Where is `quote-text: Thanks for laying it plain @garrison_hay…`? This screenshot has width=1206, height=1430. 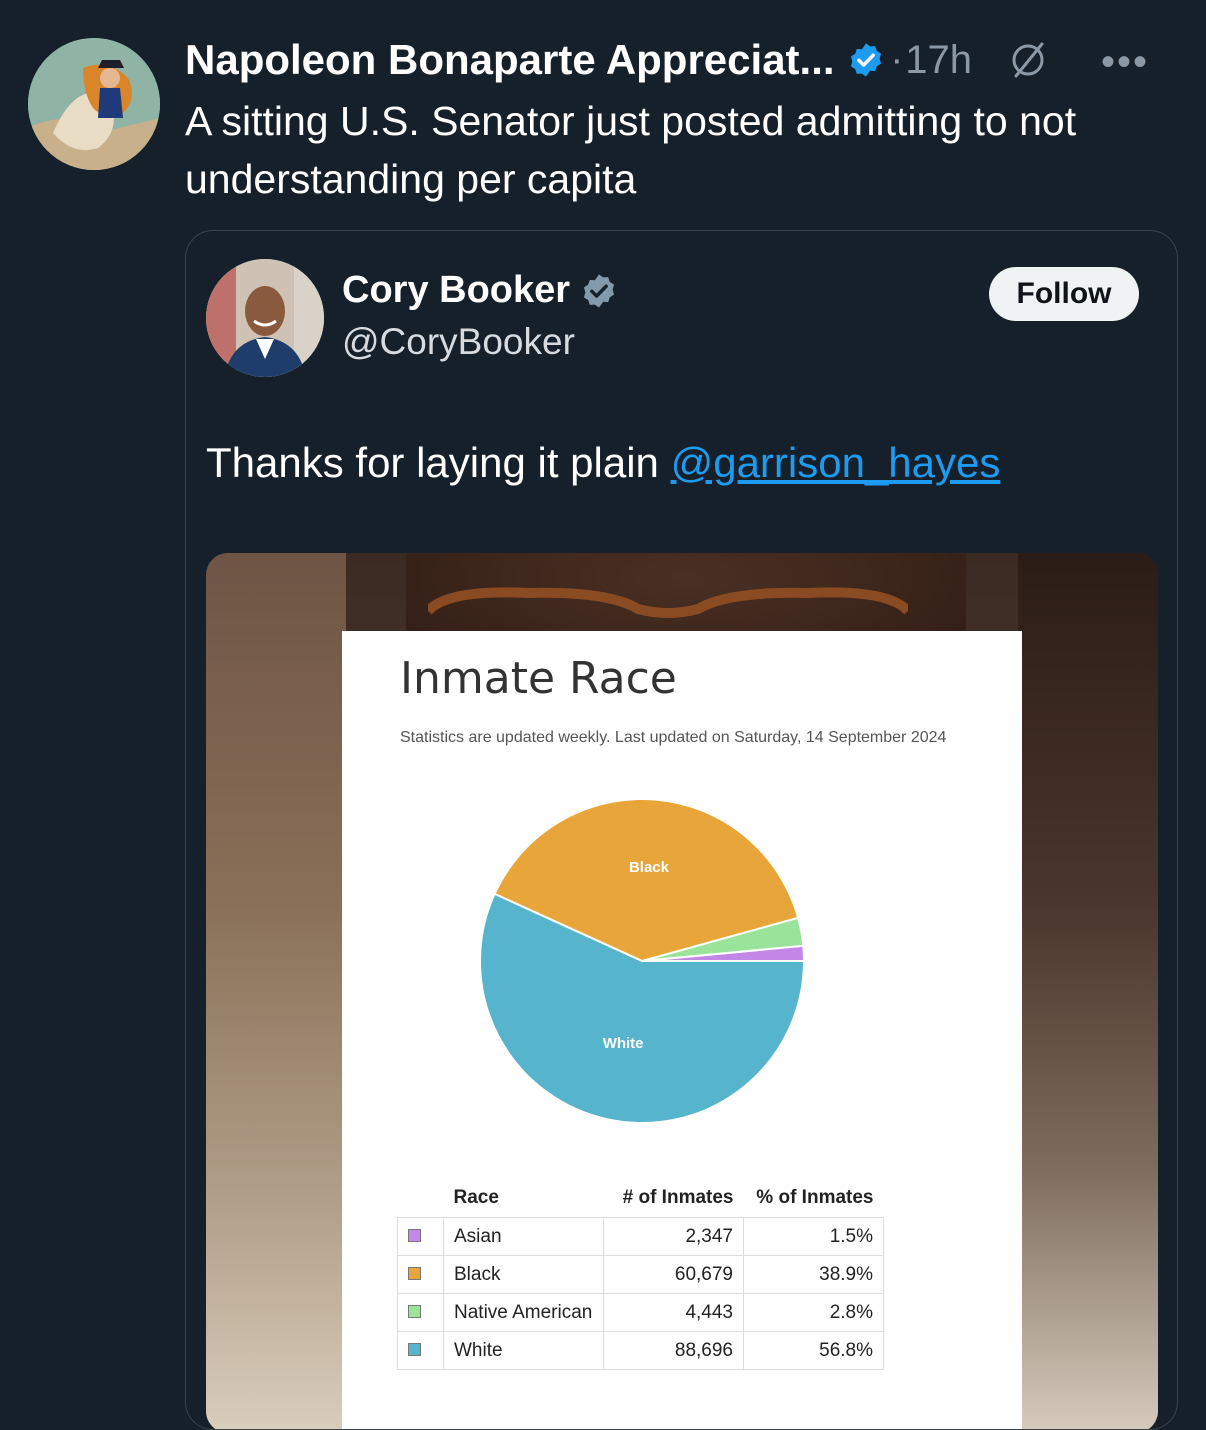 quote-text: Thanks for laying it plain @garrison_hay… is located at coordinates (603, 463).